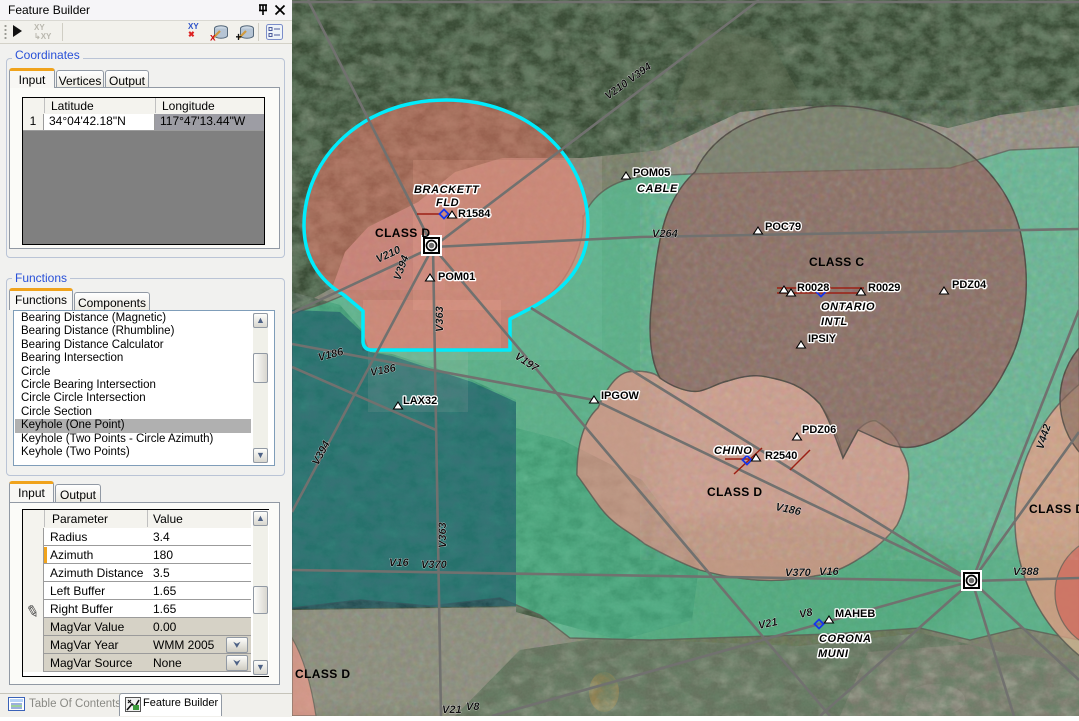 The width and height of the screenshot is (1079, 721). Describe the element at coordinates (813, 288) in the screenshot. I see `svg-text: R0028` at that location.